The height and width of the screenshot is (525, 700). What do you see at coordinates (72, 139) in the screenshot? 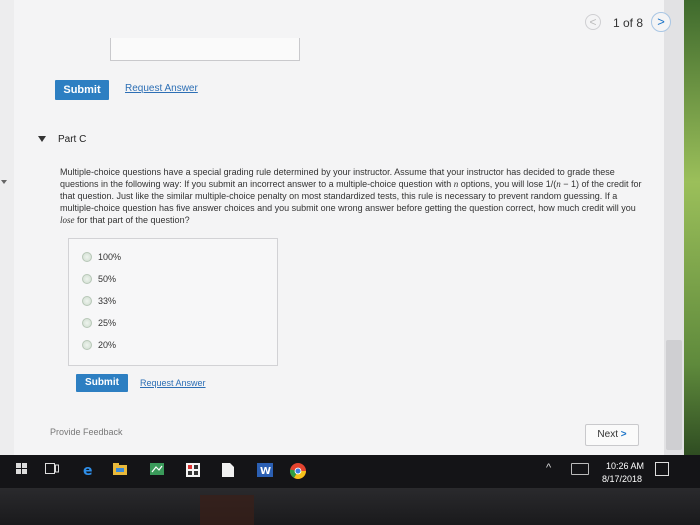
I see `part-c-title: Part C` at bounding box center [72, 139].